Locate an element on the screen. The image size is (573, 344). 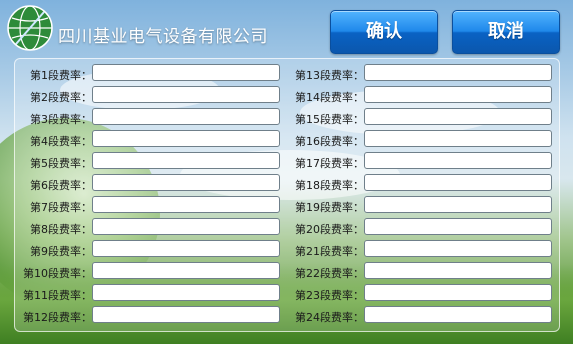
rate-label: 第7段费率： is located at coordinates (61, 207).